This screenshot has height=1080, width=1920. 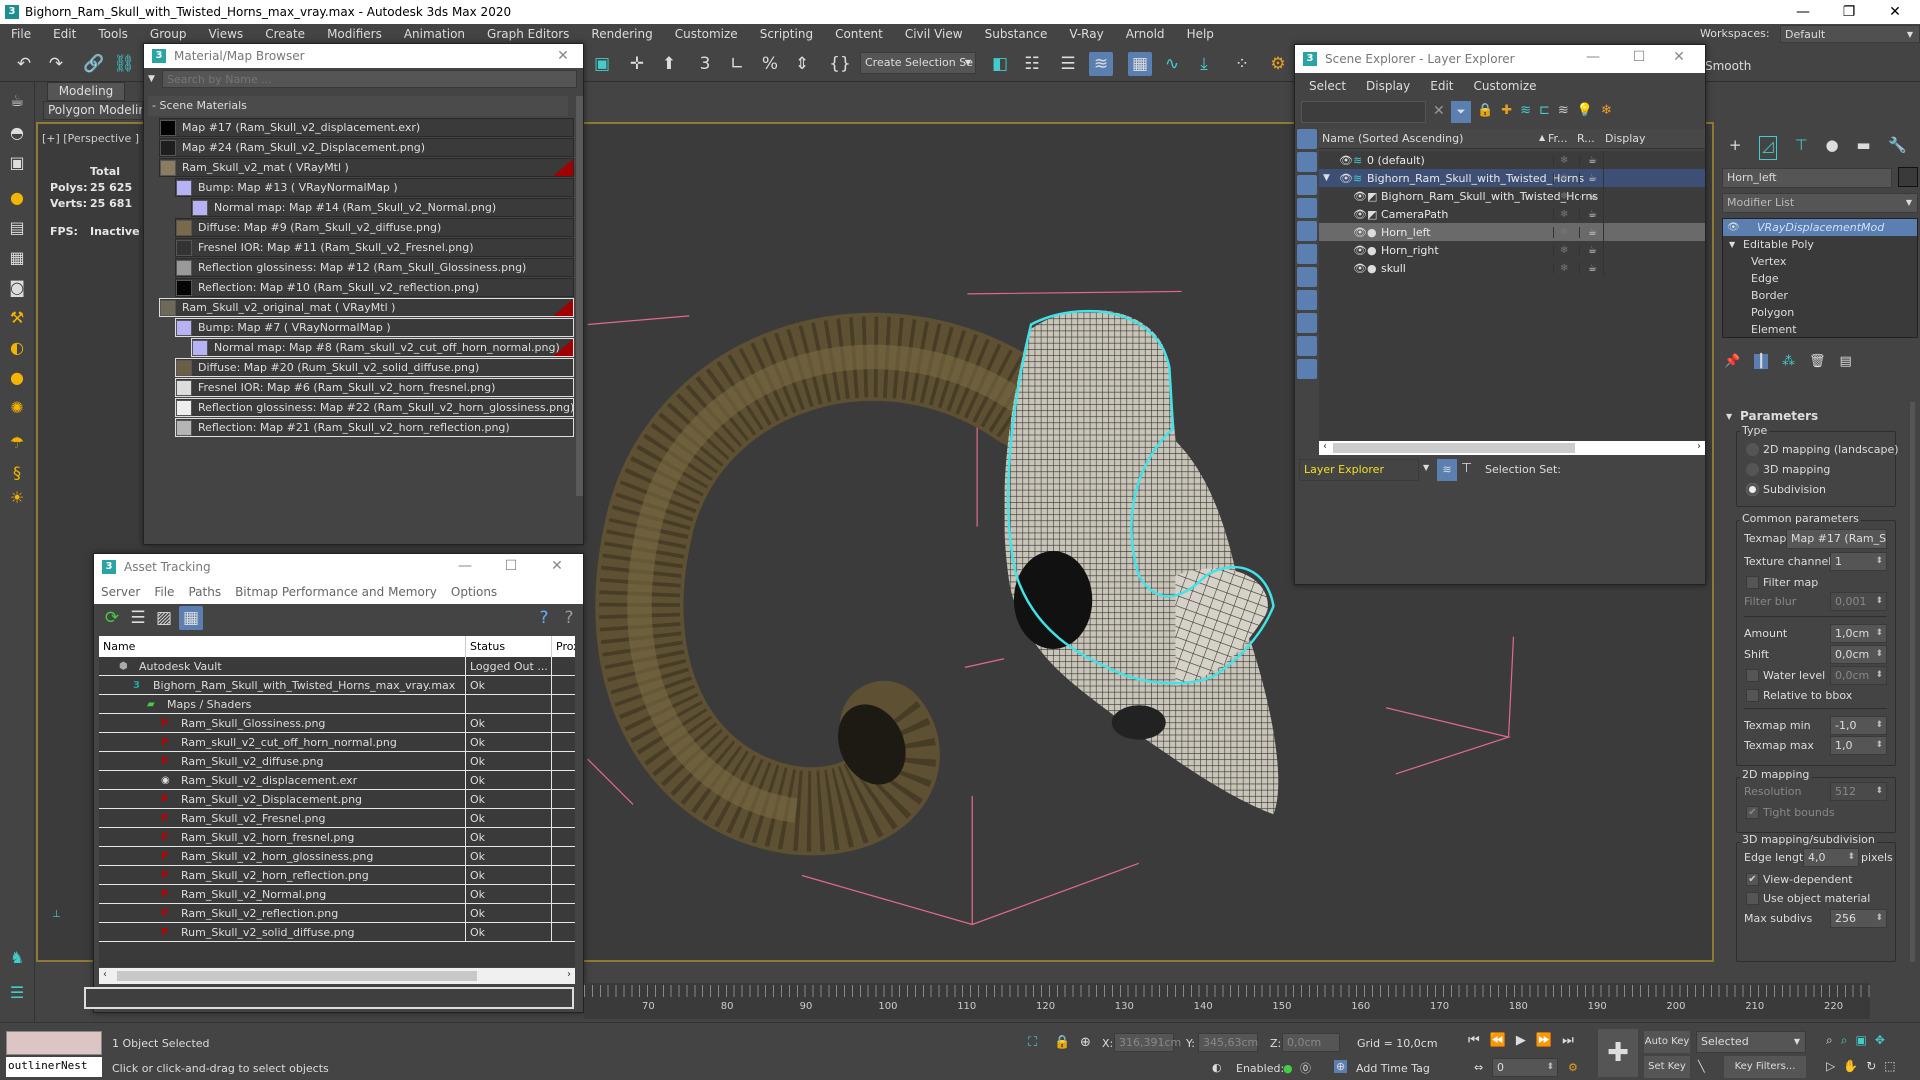 I want to click on select-link-icon: ▣, so click(x=602, y=64).